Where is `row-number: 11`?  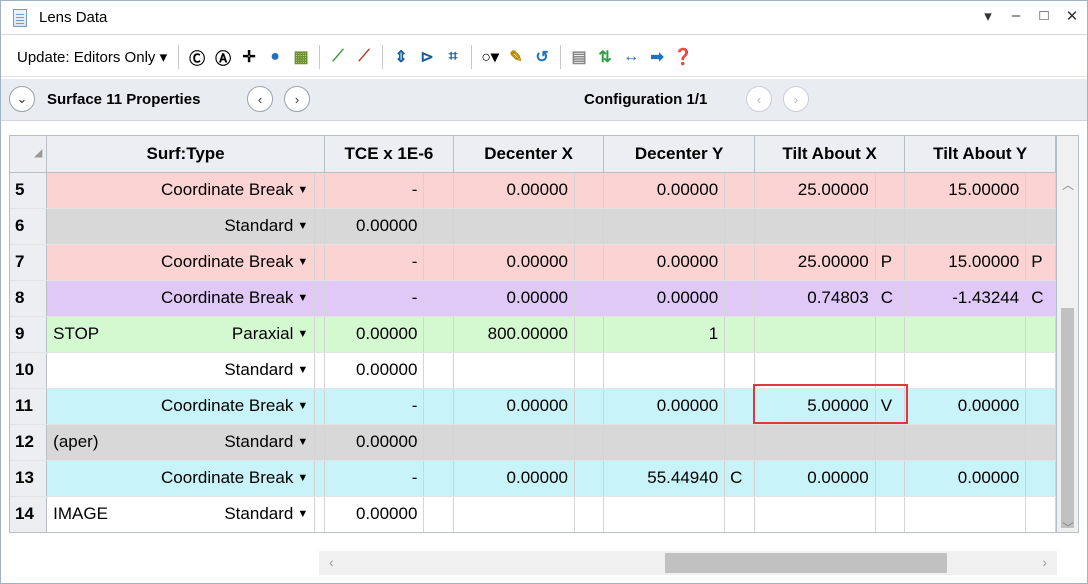 row-number: 11 is located at coordinates (29, 406).